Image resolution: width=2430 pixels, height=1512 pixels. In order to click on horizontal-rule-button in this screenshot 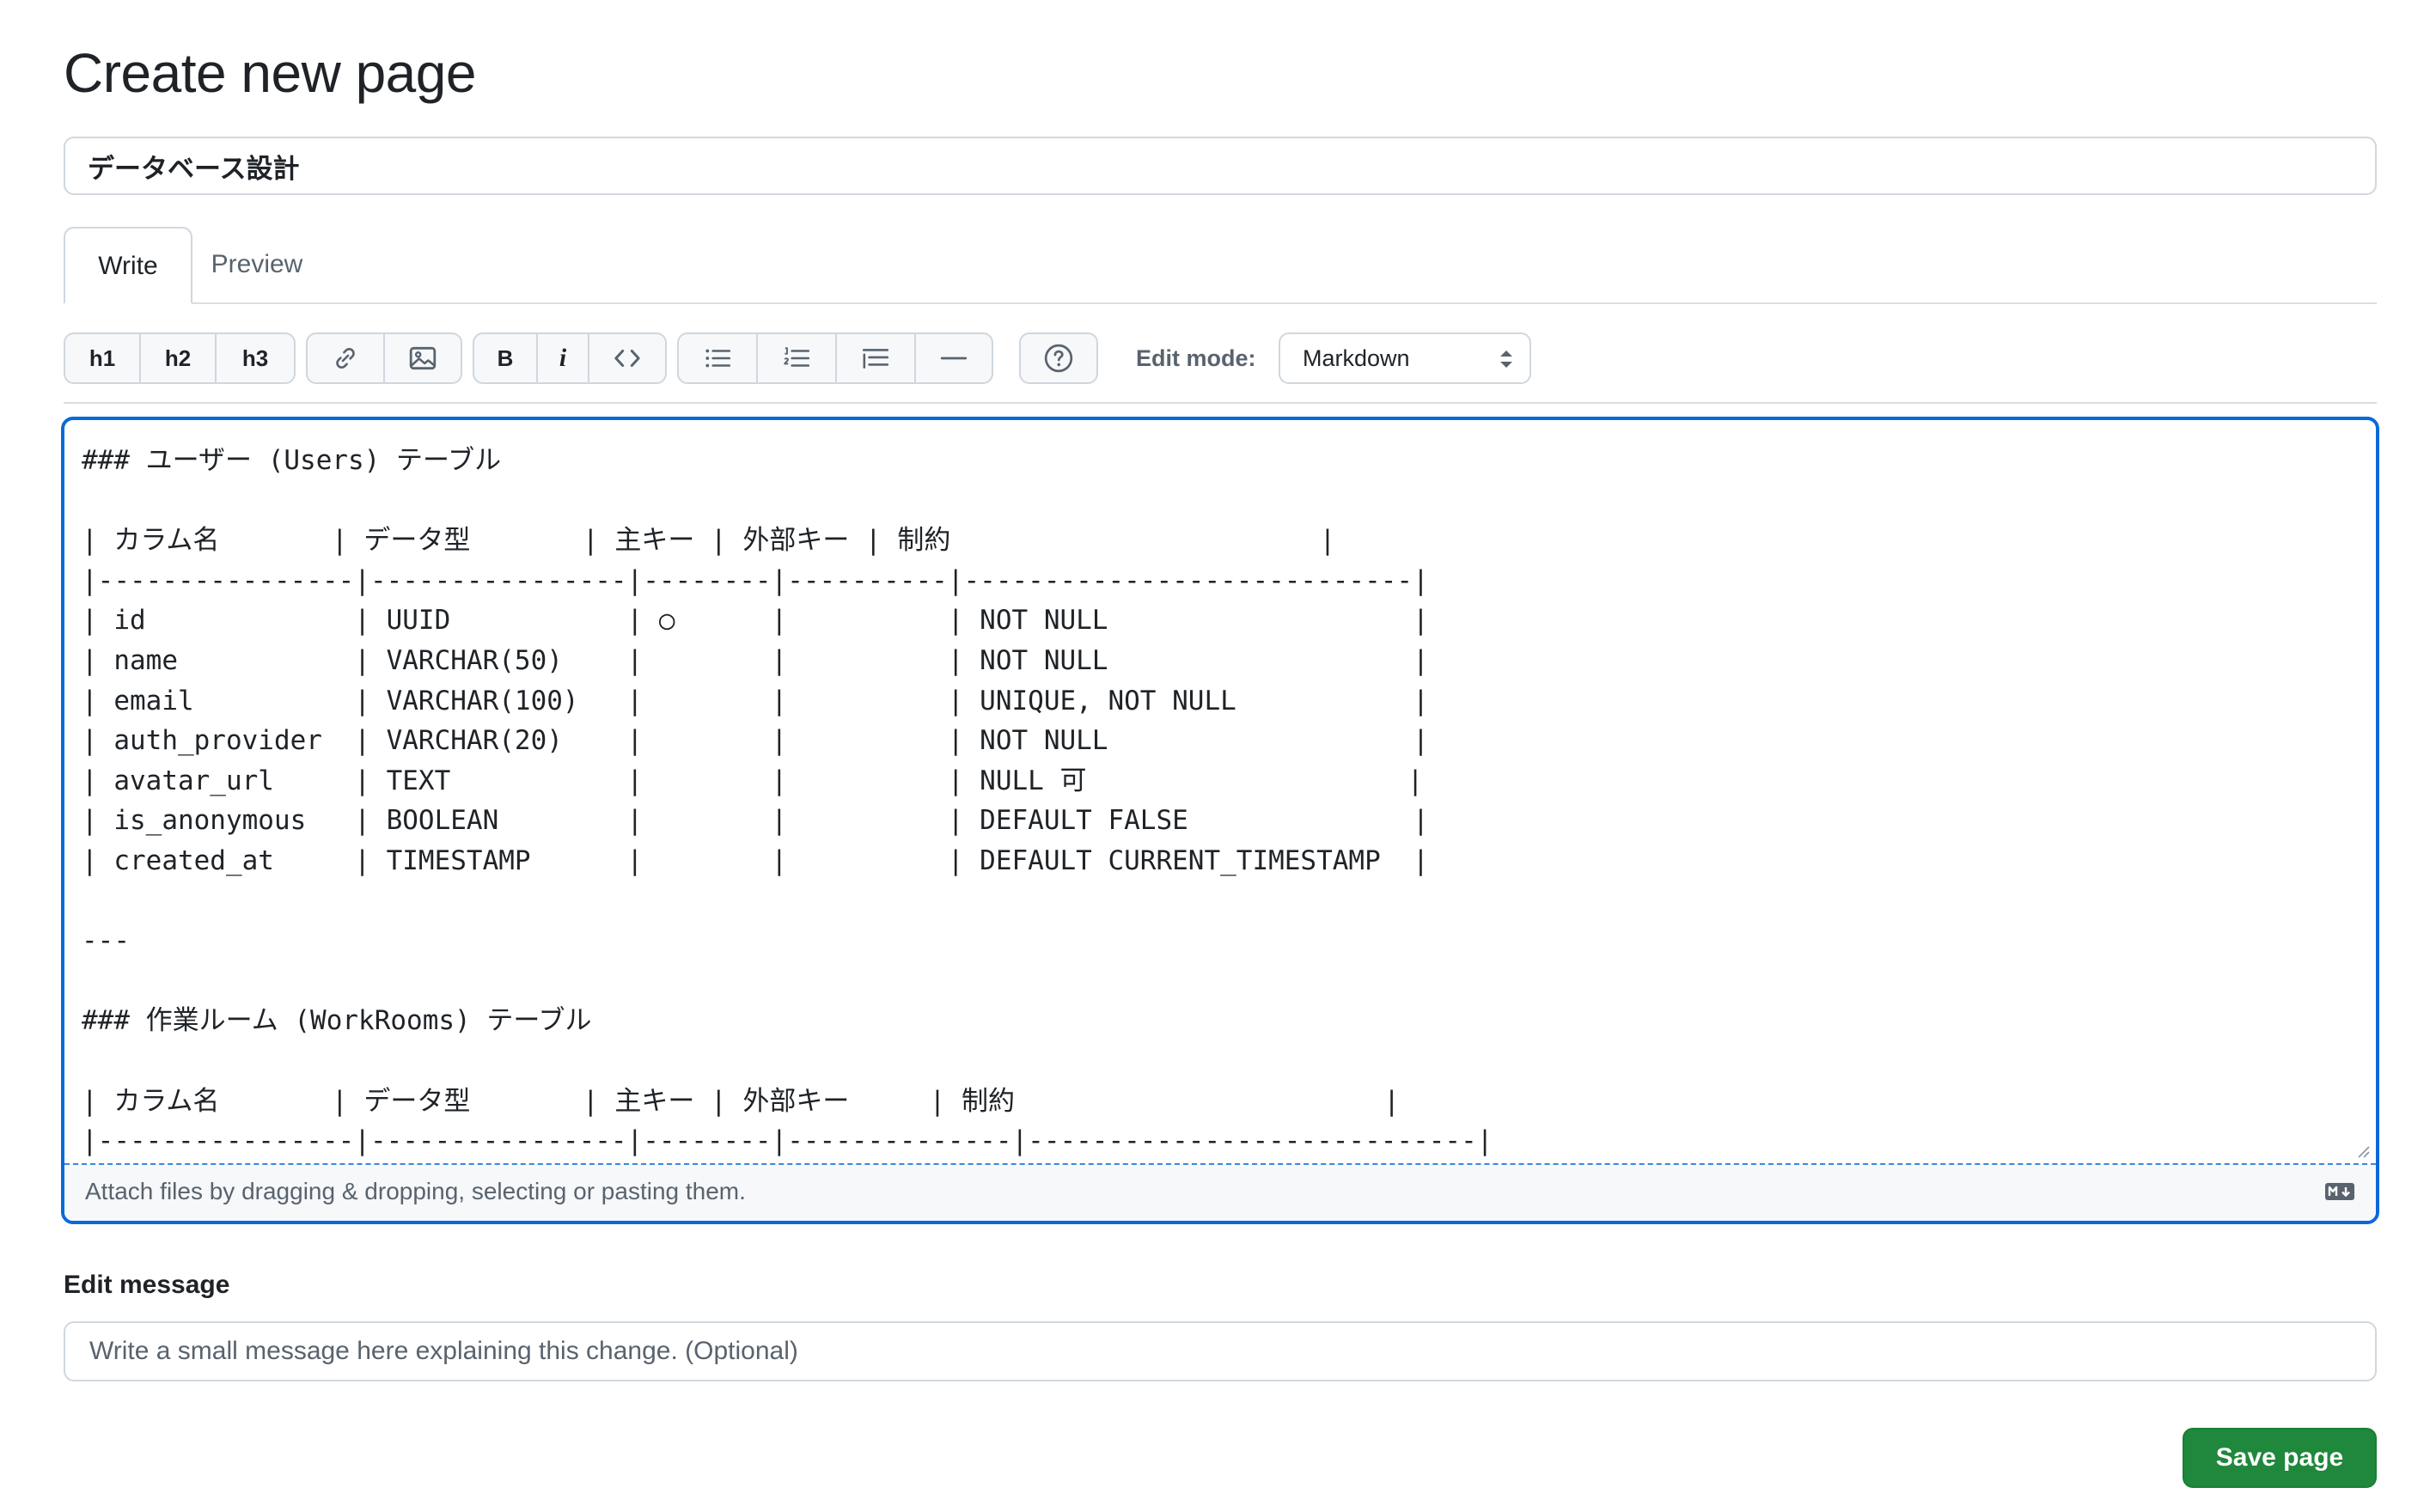, I will do `click(954, 358)`.